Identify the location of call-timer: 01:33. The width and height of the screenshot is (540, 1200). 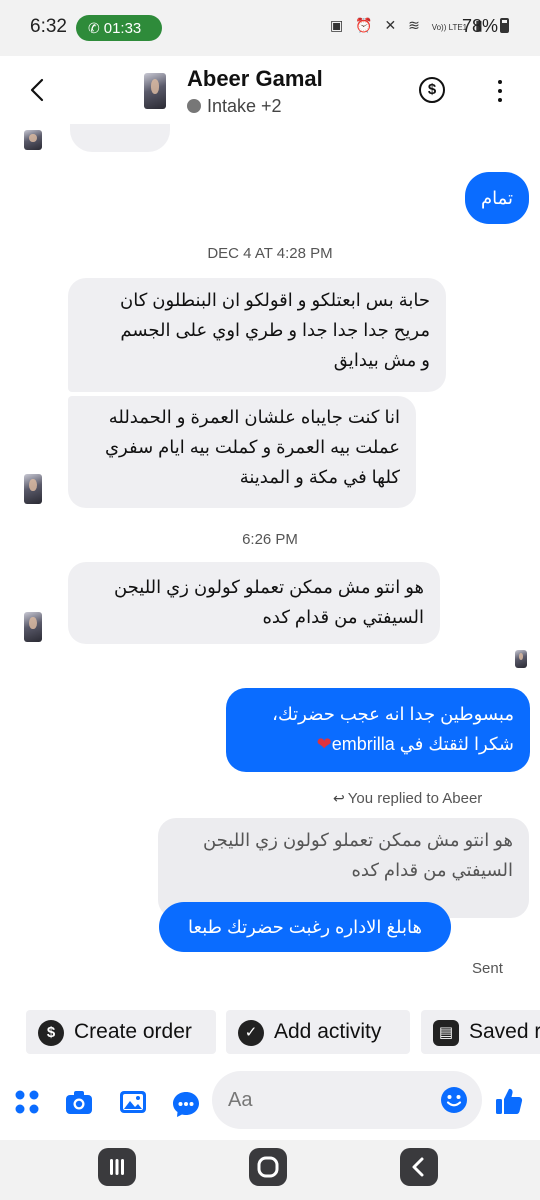
(122, 28).